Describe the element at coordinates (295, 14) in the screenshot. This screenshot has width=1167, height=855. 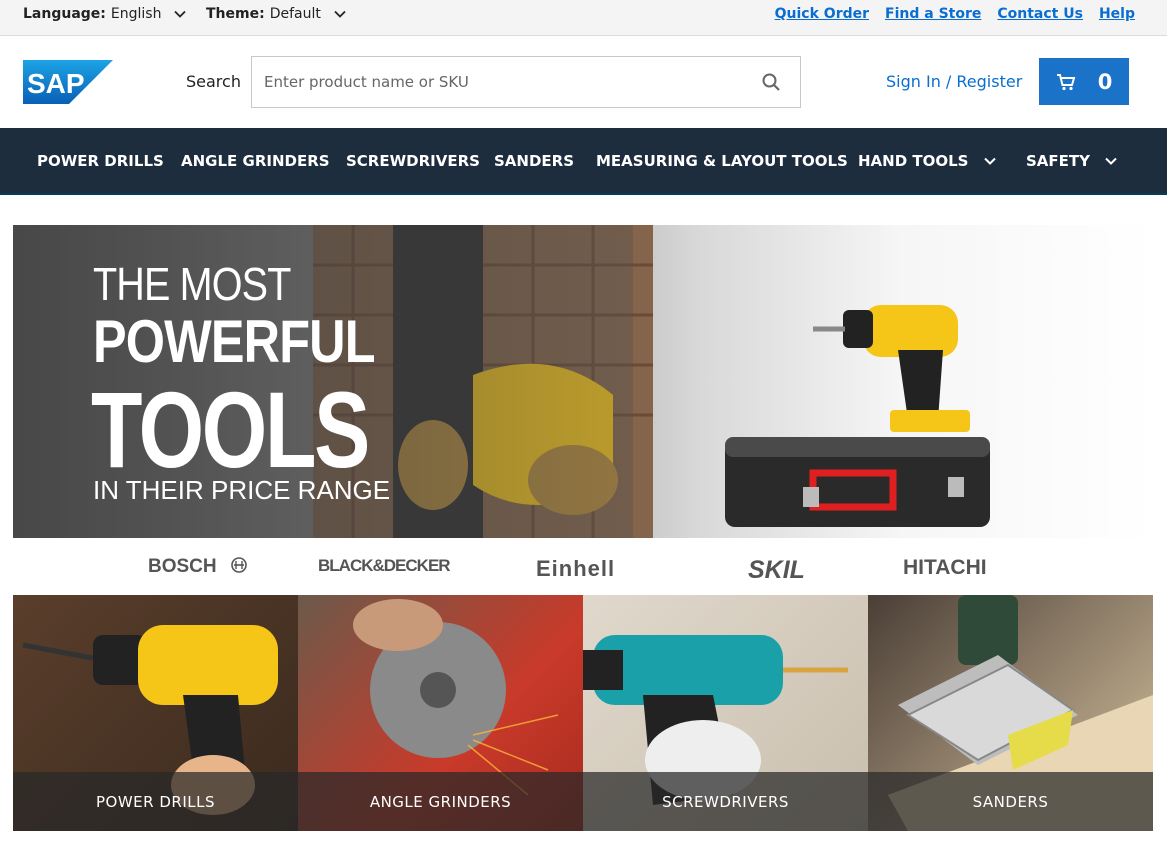
I see `theme-value: Default` at that location.